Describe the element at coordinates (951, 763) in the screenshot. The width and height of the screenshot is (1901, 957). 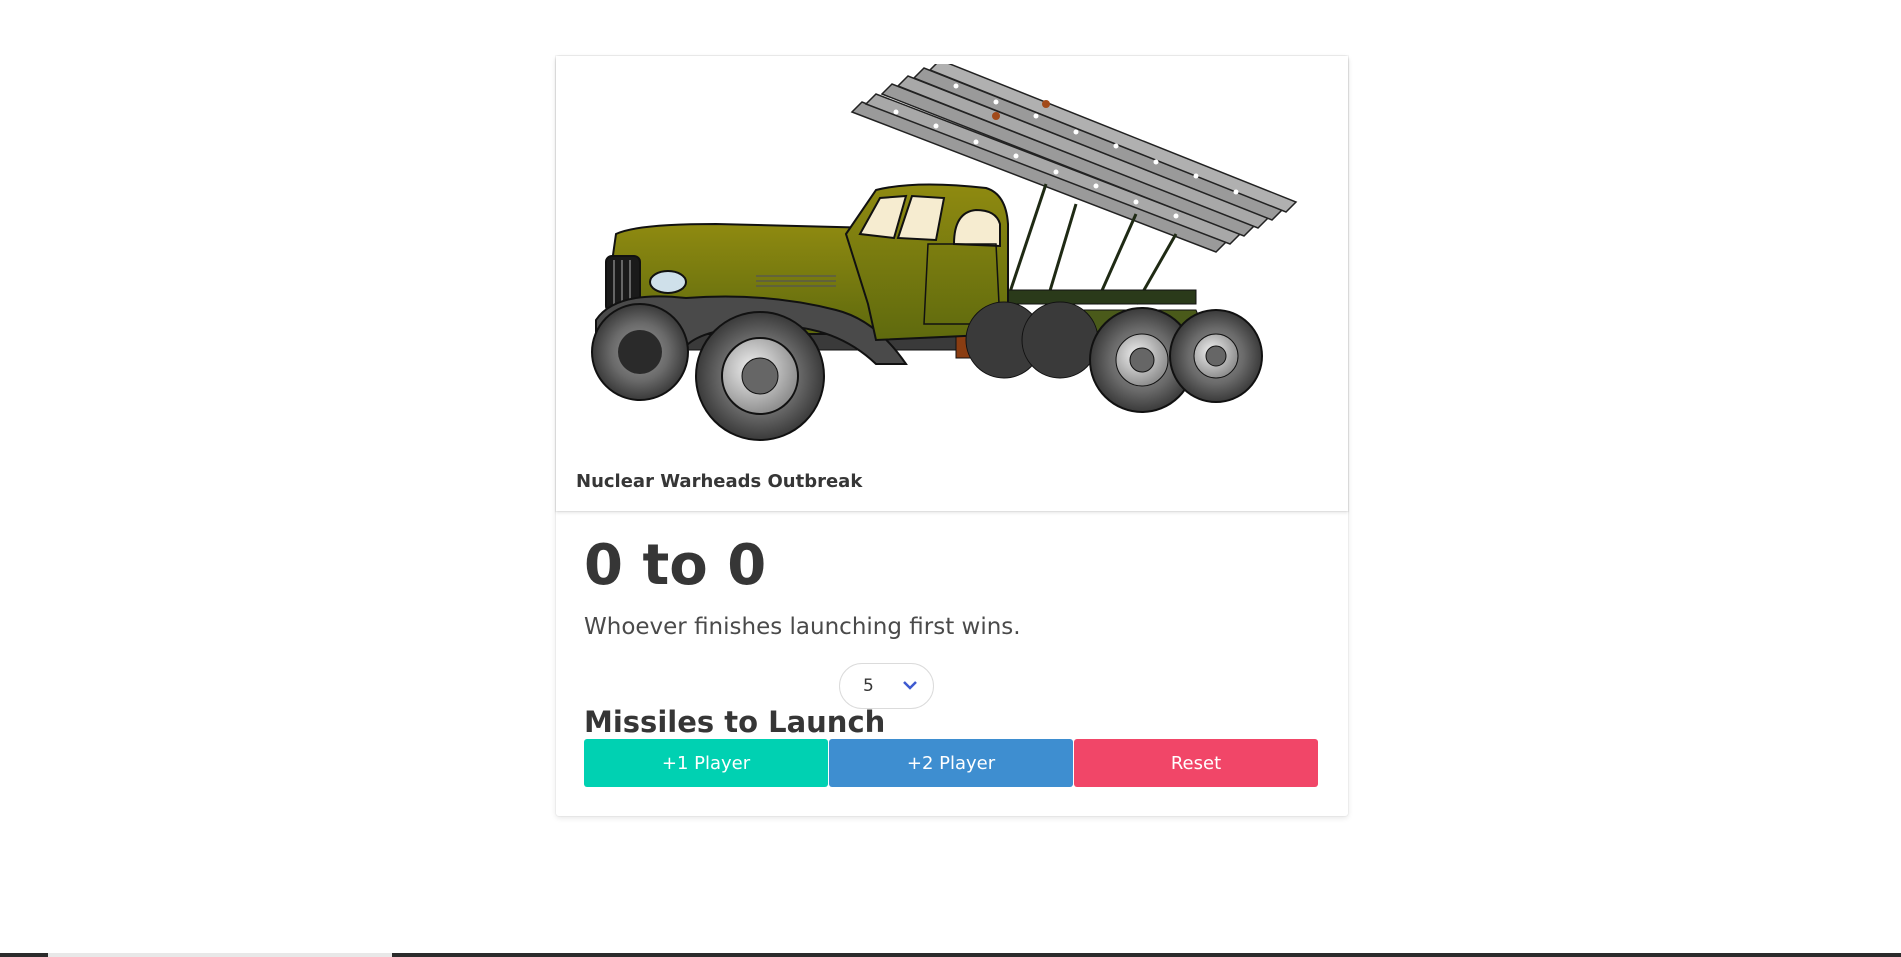
I see `add-player-two-button: +2 Player` at that location.